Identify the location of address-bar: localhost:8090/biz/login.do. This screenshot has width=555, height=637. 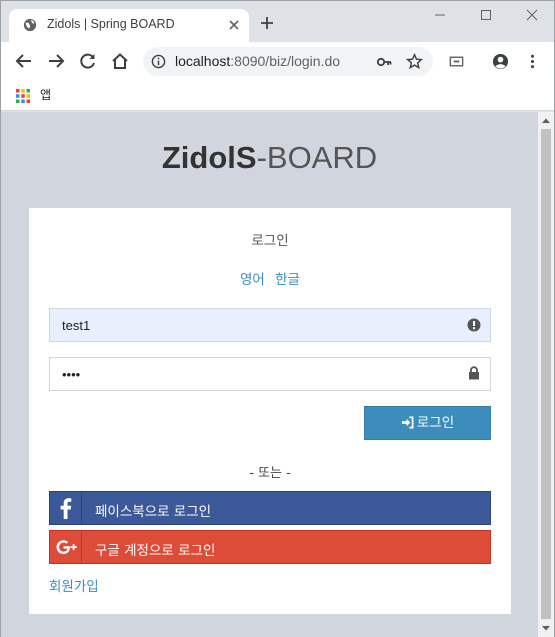
(288, 61).